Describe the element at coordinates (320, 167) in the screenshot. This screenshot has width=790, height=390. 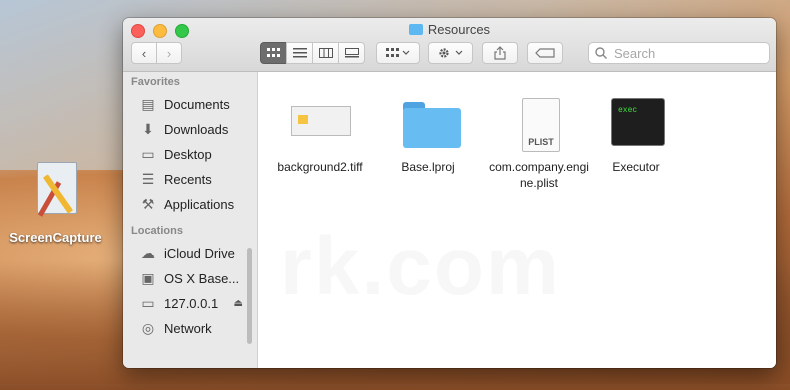
I see `file-name: background2.tiff` at that location.